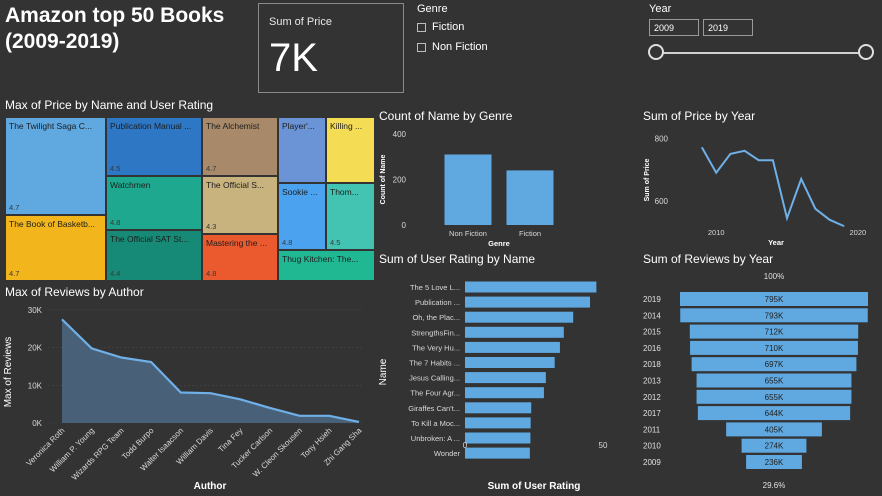  Describe the element at coordinates (230, 440) in the screenshot. I see `author-xtick-label: Tina Fey` at that location.